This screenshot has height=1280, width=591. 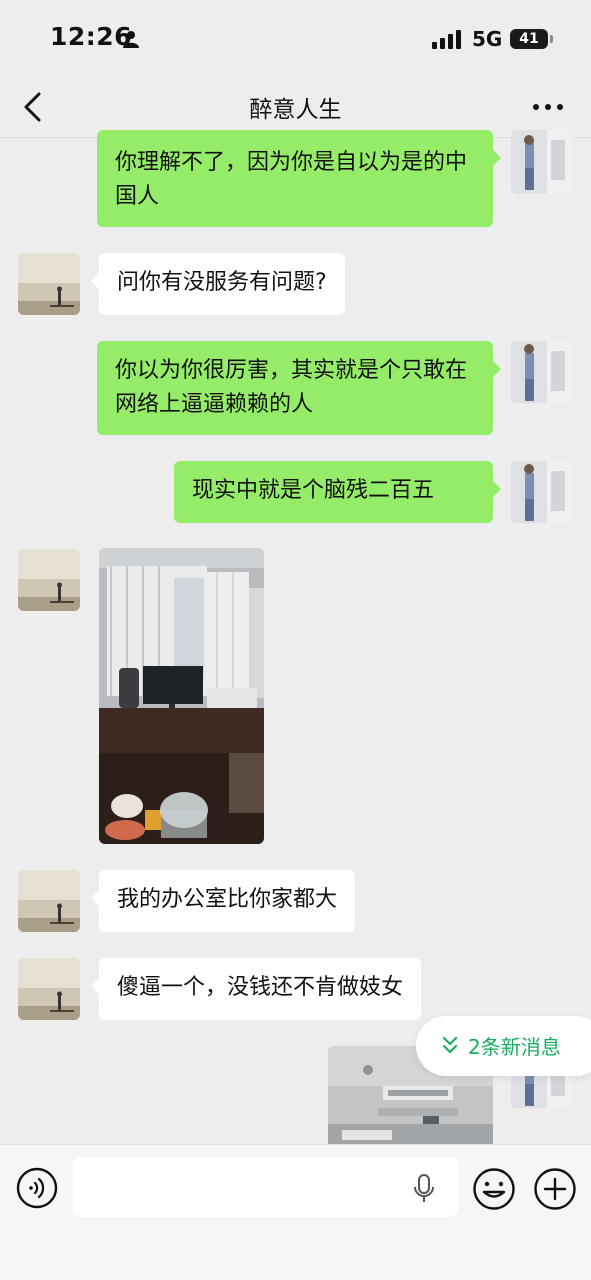 What do you see at coordinates (548, 107) in the screenshot?
I see `more-icon` at bounding box center [548, 107].